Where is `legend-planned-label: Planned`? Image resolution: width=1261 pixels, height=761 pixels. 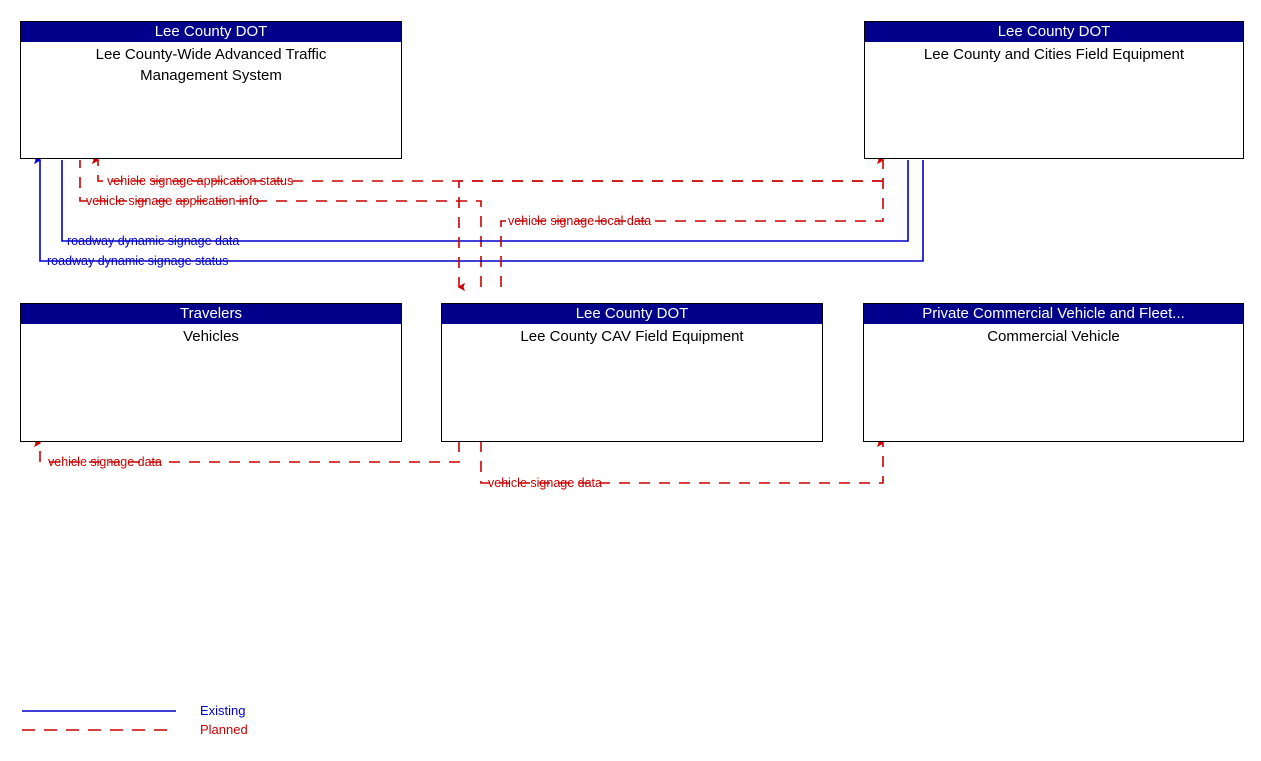
legend-planned-label: Planned is located at coordinates (224, 729).